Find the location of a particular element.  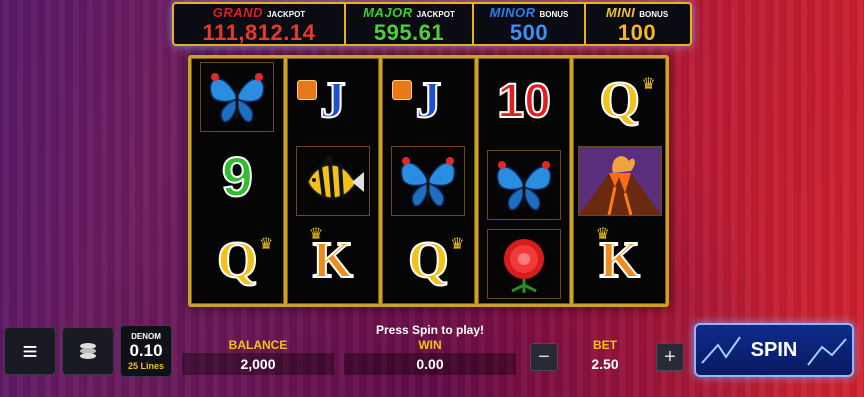

volcano-icon is located at coordinates (619, 181).